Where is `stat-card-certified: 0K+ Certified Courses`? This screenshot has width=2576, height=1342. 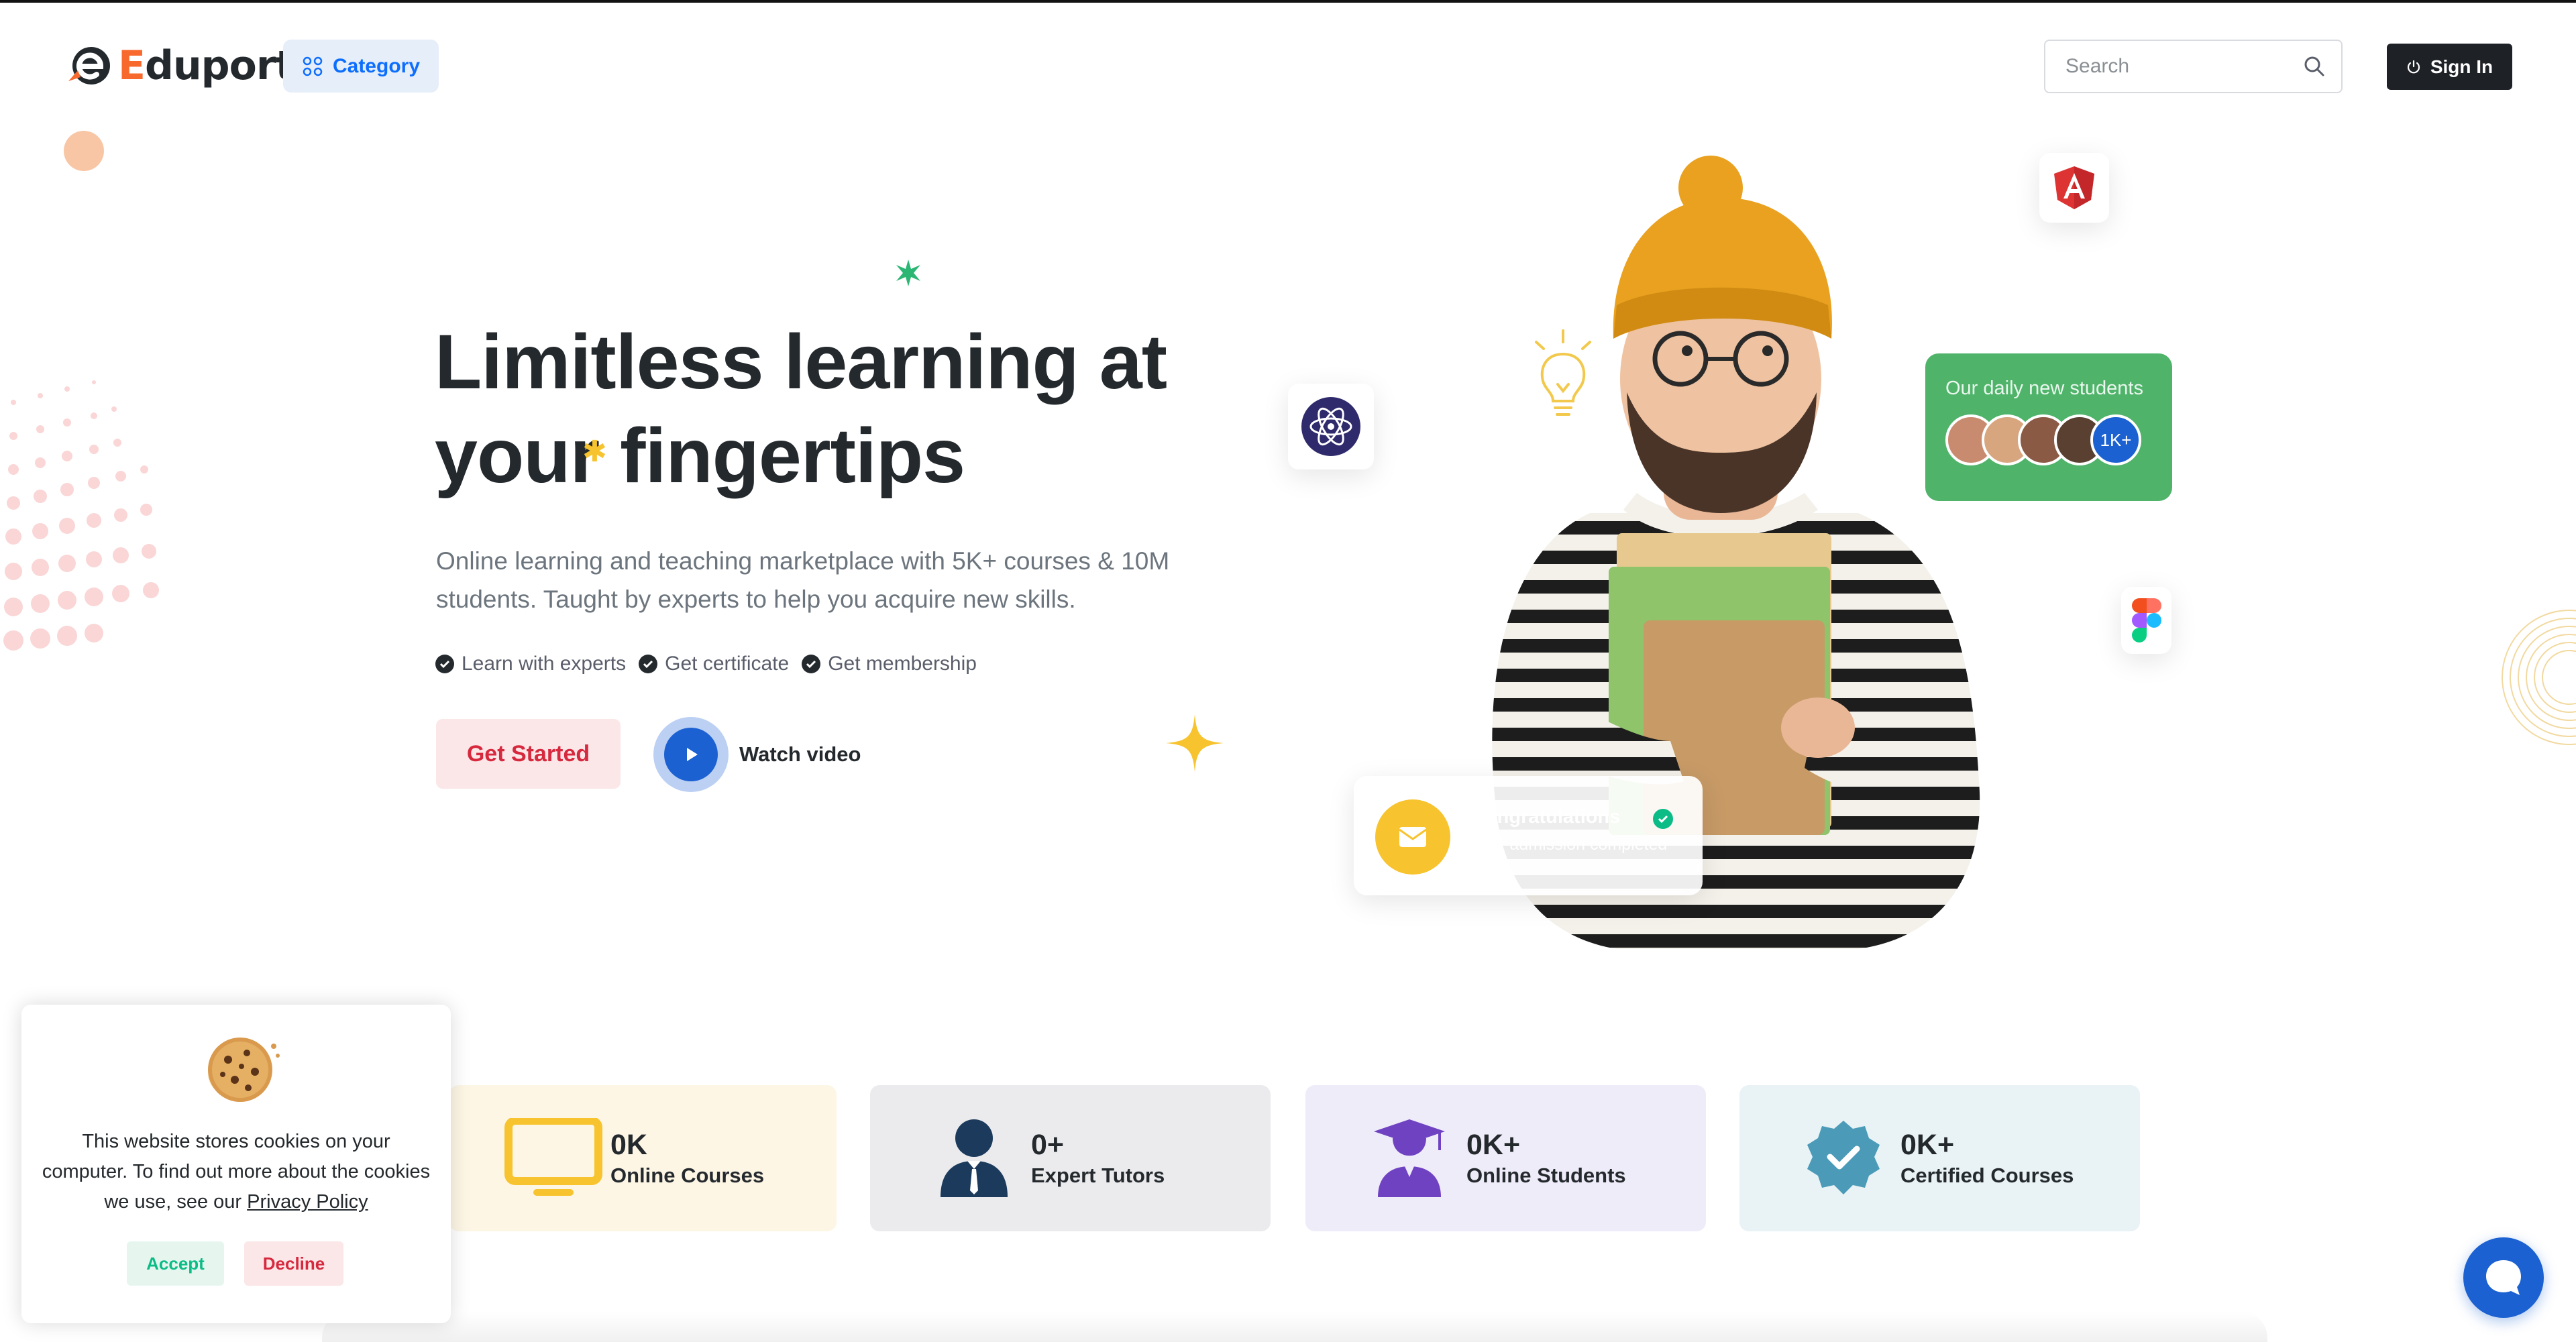 stat-card-certified: 0K+ Certified Courses is located at coordinates (1939, 1158).